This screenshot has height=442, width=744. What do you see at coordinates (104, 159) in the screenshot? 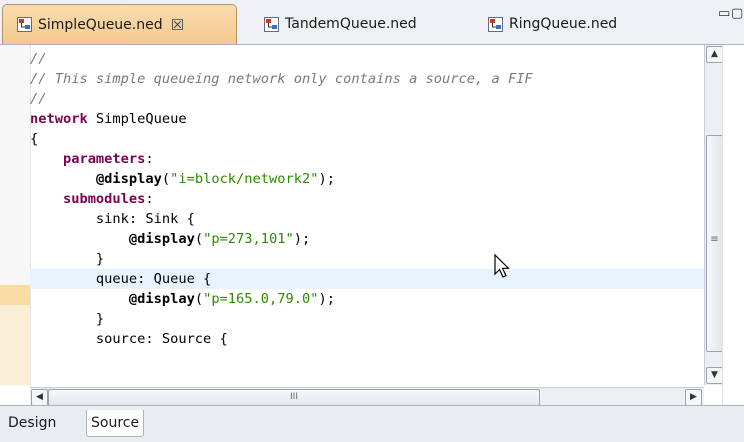
I see `keyword-token: parameters` at bounding box center [104, 159].